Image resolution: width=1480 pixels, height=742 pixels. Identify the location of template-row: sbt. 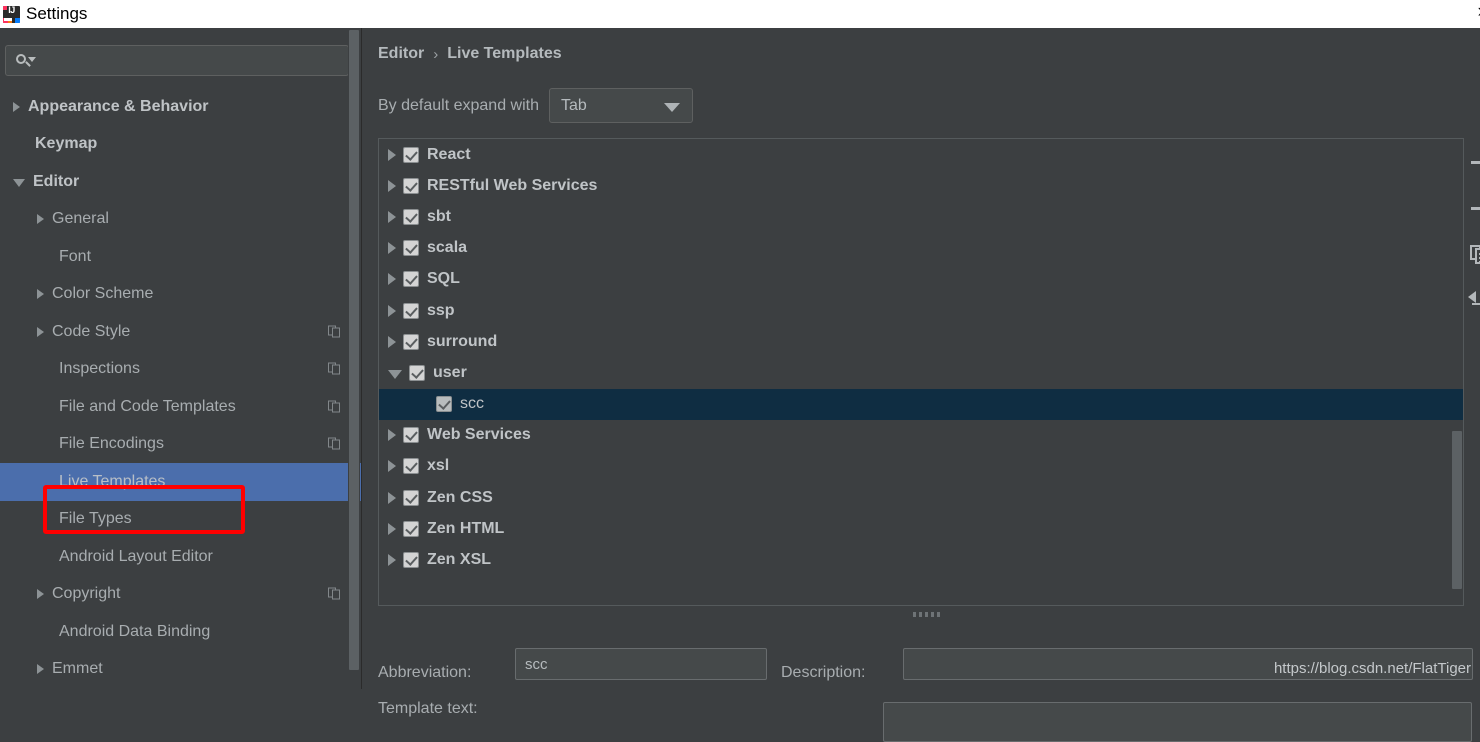
(921, 216).